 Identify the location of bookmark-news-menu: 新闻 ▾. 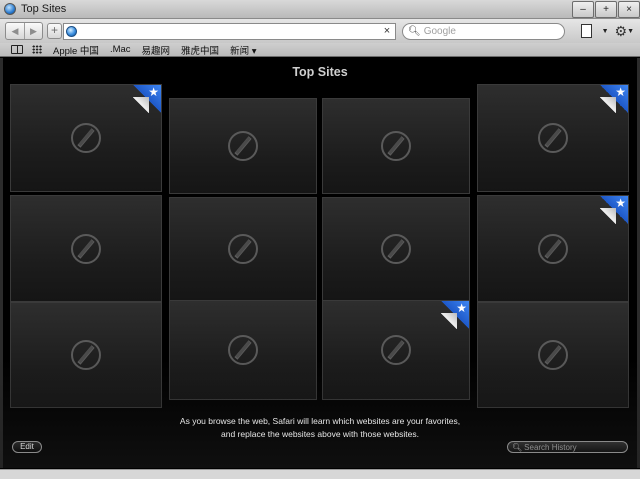
(243, 50).